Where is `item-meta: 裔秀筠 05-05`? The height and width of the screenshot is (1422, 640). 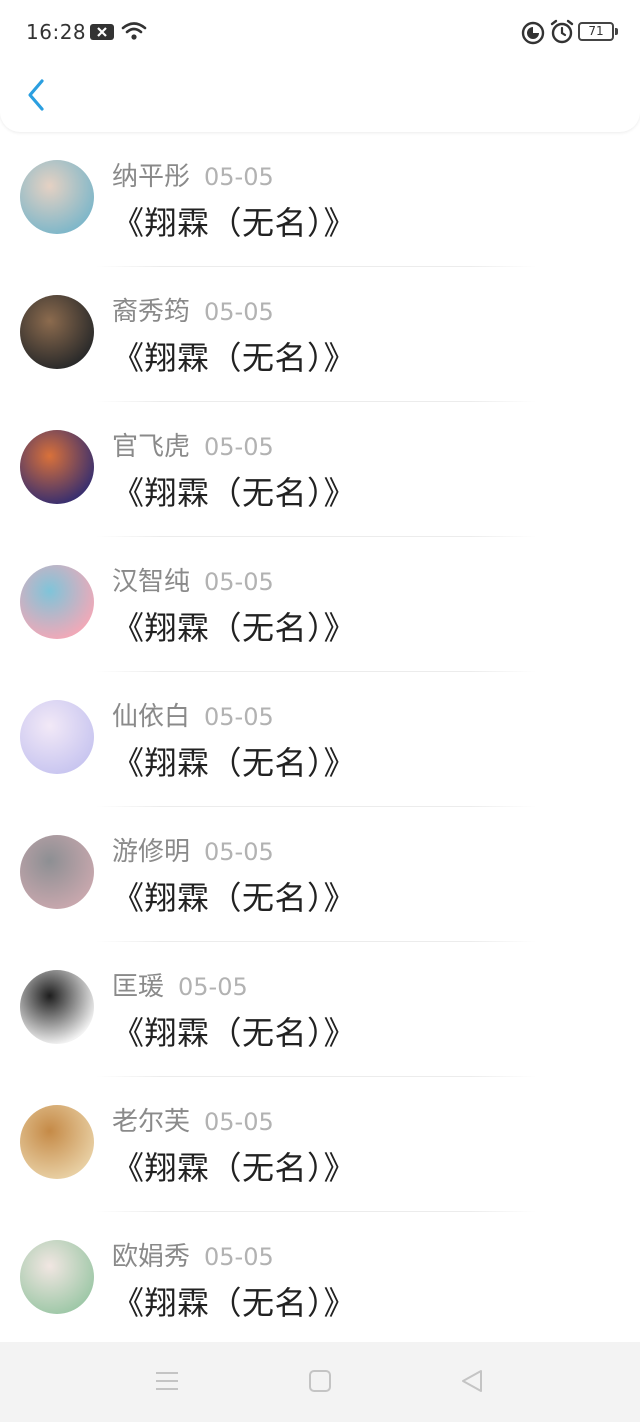
item-meta: 裔秀筠 05-05 is located at coordinates (193, 309).